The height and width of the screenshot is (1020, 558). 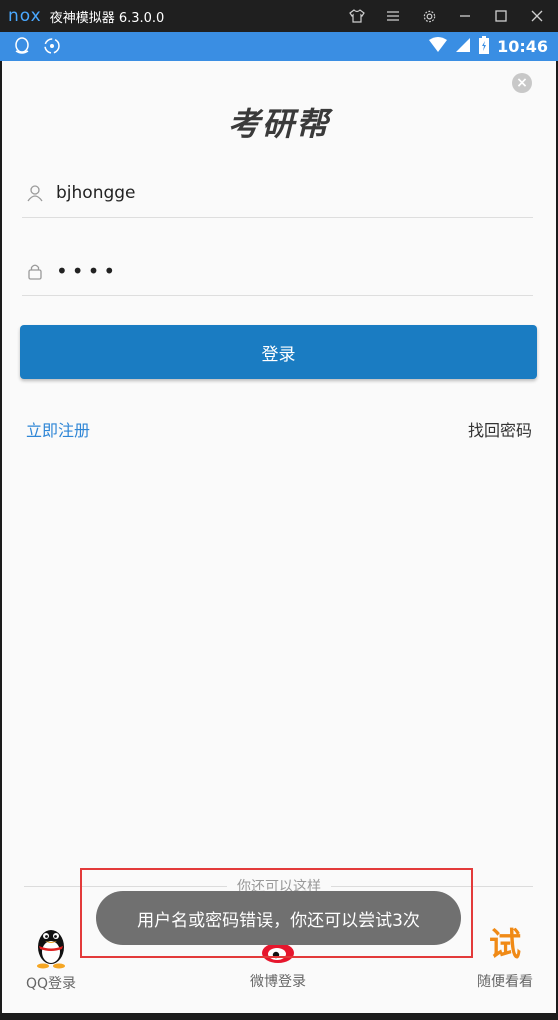 What do you see at coordinates (438, 46) in the screenshot?
I see `wifi-icon` at bounding box center [438, 46].